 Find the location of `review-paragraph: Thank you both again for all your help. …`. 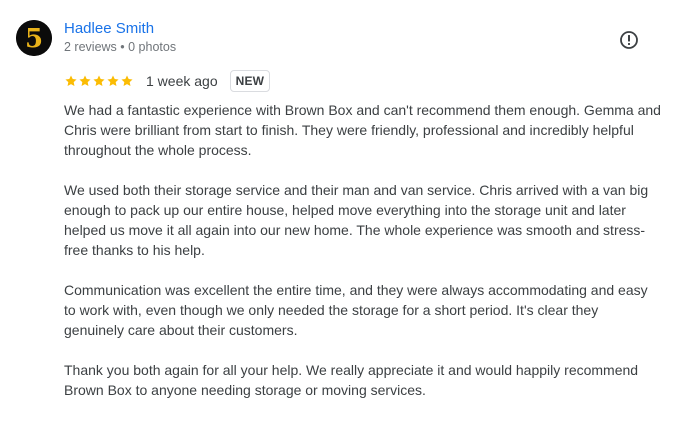

review-paragraph: Thank you both again for all your help. … is located at coordinates (351, 380).